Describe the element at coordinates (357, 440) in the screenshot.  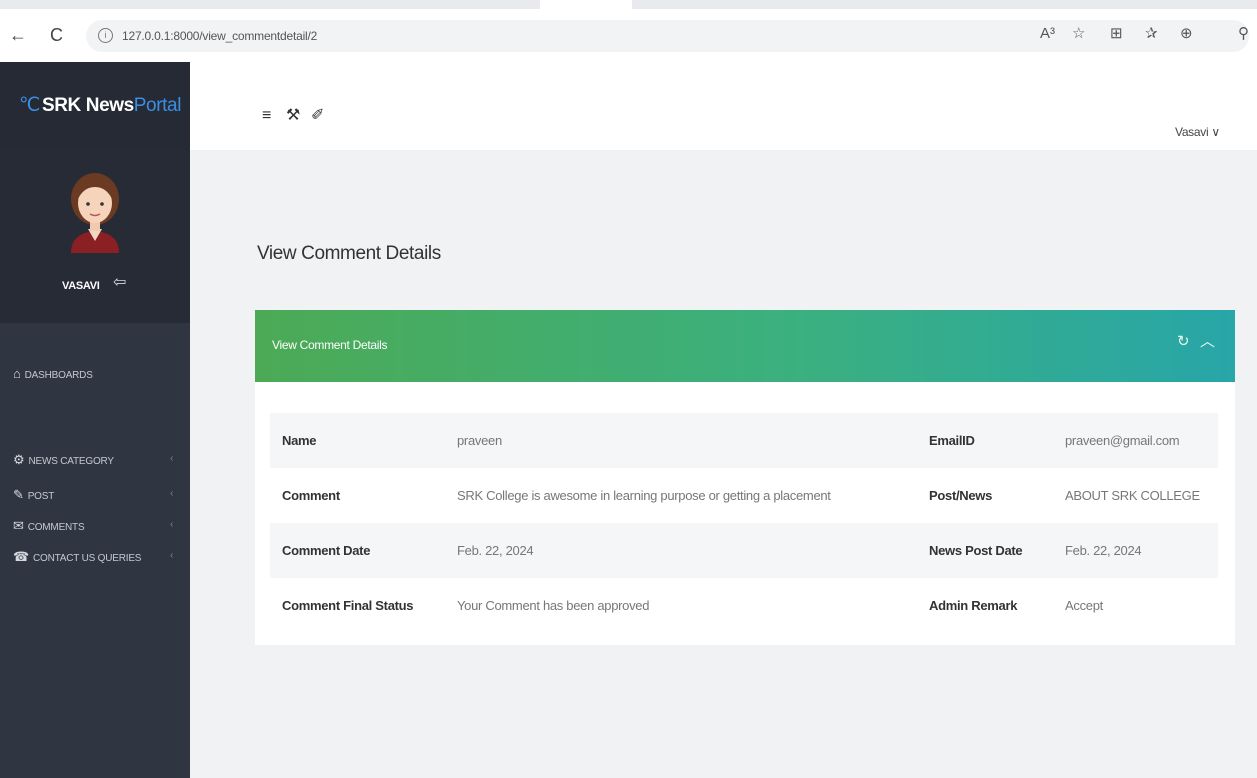
I see `name-label: Name` at that location.